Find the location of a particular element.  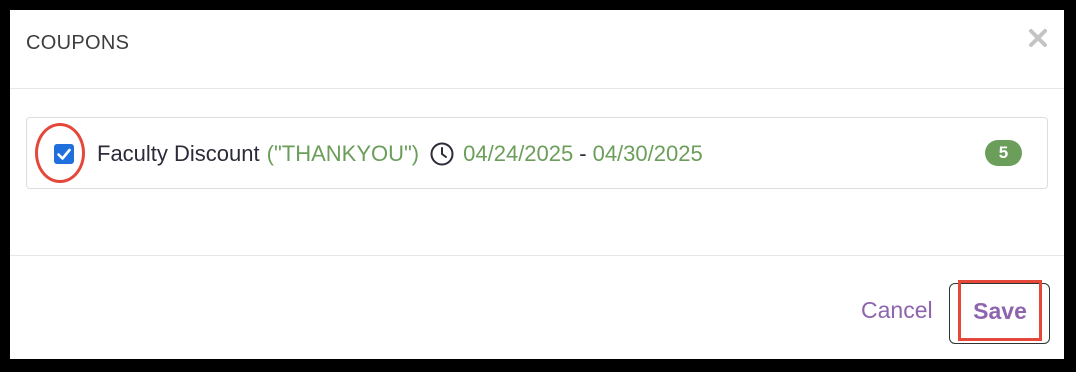

coupon-code: ("THANKYOU") is located at coordinates (343, 153).